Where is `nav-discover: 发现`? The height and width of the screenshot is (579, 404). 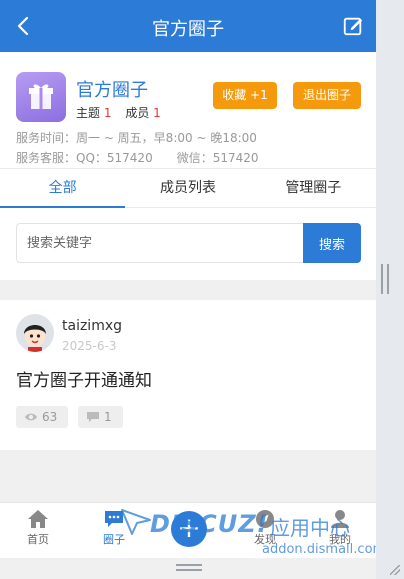
nav-discover: 发现 is located at coordinates (265, 527).